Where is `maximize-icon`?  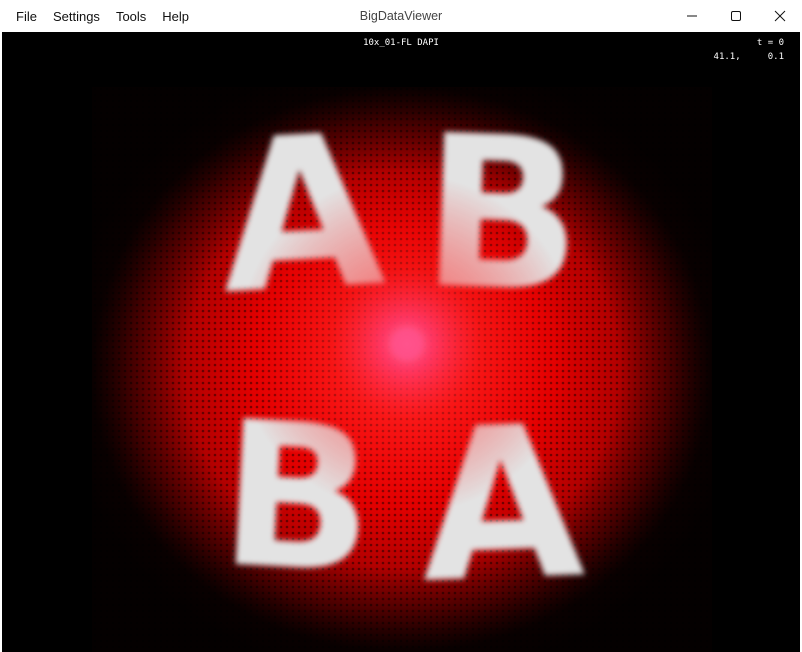 maximize-icon is located at coordinates (736, 16).